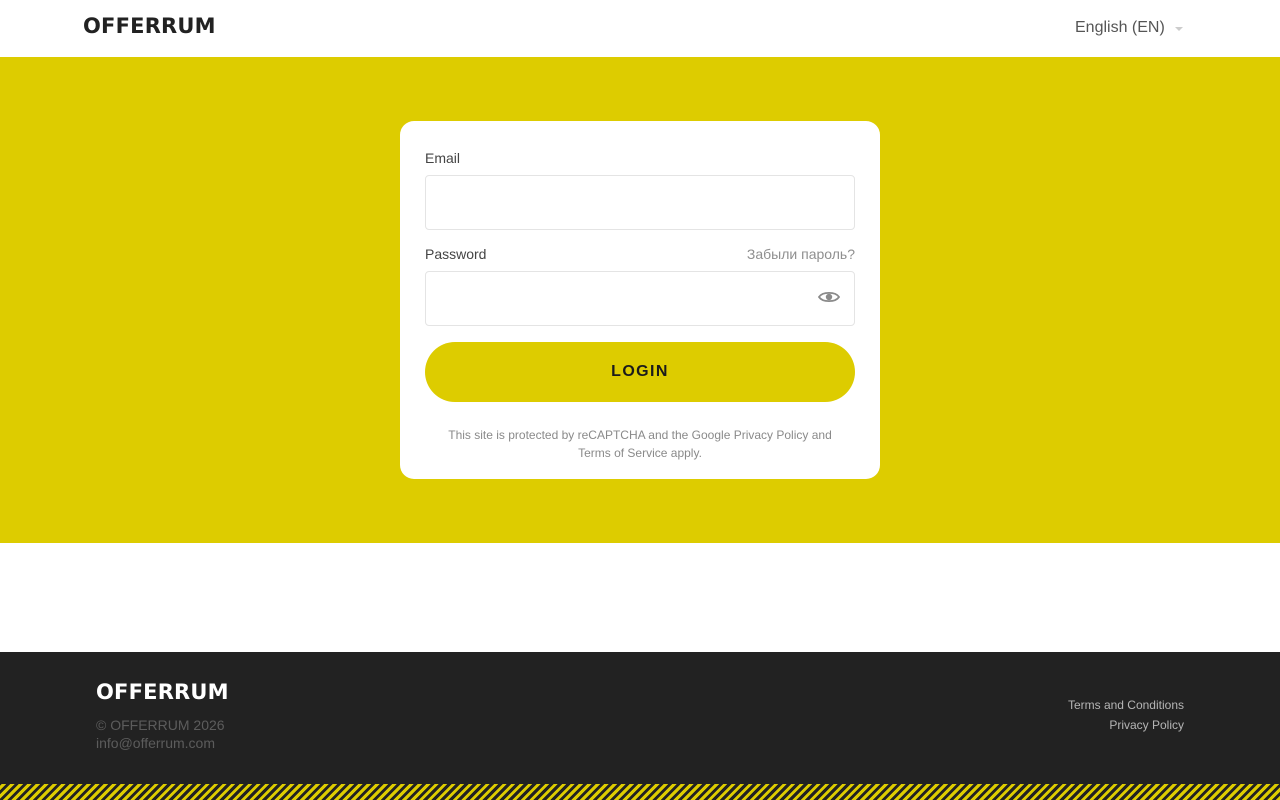 The height and width of the screenshot is (800, 1280). What do you see at coordinates (771, 435) in the screenshot?
I see `google-privacy-link: Privacy Policy` at bounding box center [771, 435].